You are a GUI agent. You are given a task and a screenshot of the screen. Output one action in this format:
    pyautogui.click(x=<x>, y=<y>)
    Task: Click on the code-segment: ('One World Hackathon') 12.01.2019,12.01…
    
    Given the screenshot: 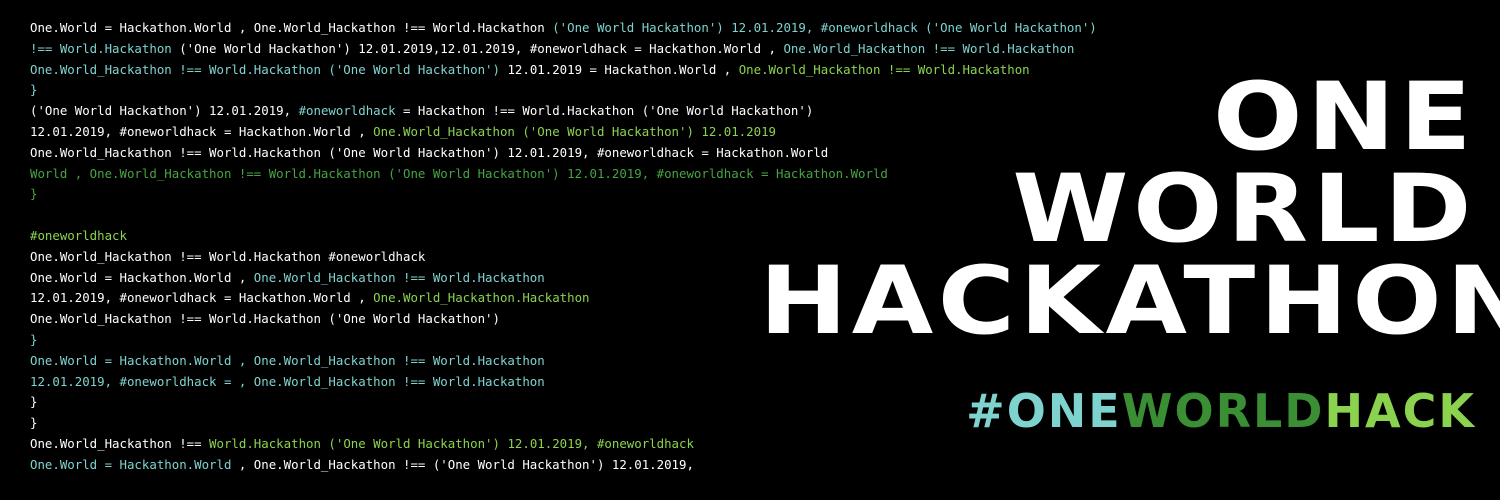 What is the action you would take?
    pyautogui.click(x=481, y=48)
    